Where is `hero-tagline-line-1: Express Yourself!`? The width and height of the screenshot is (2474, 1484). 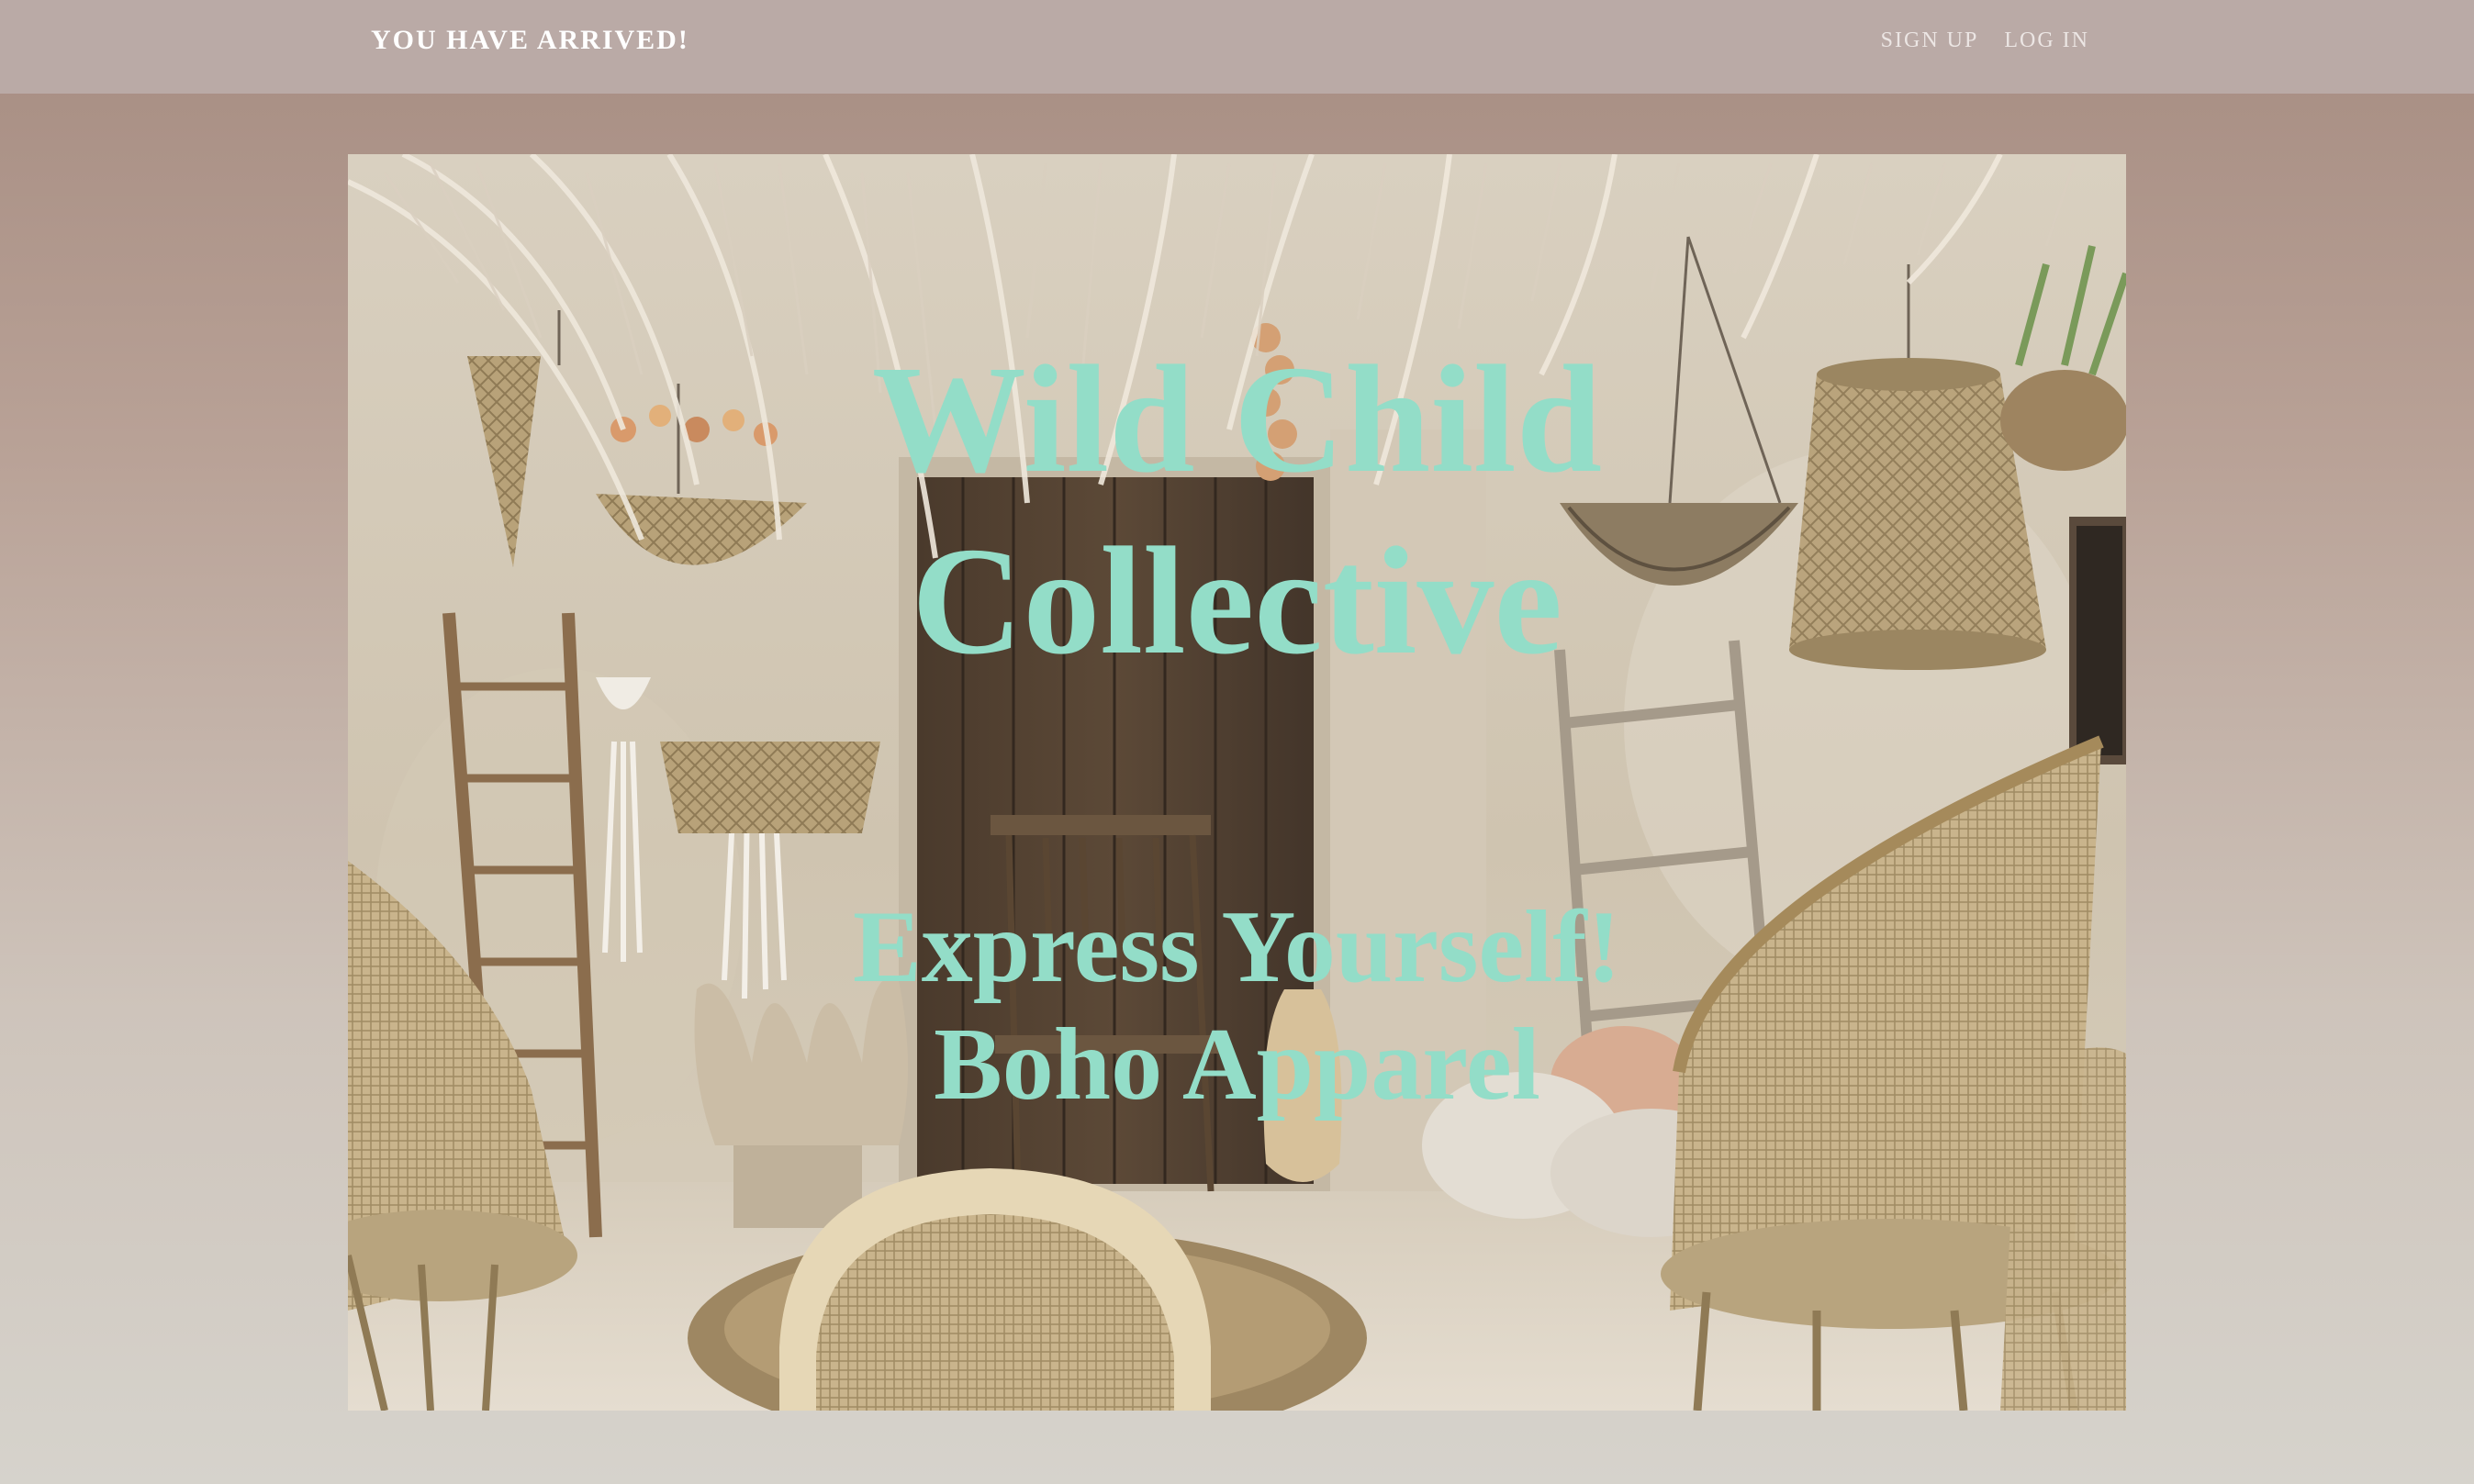 hero-tagline-line-1: Express Yourself! is located at coordinates (1237, 947).